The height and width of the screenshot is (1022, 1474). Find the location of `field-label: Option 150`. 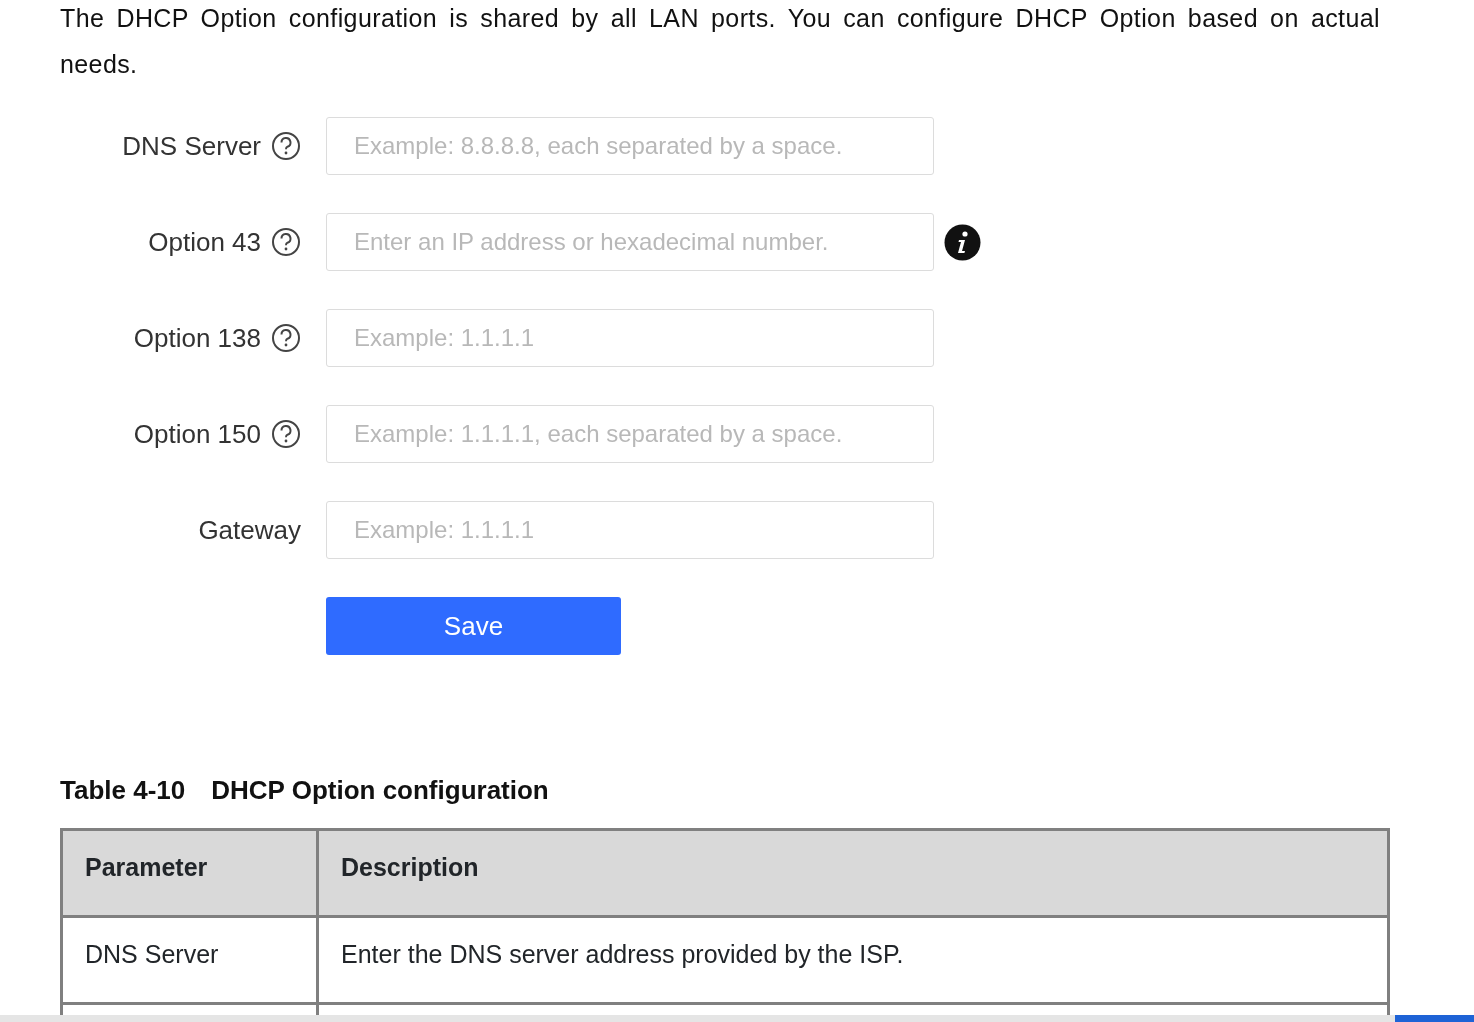

field-label: Option 150 is located at coordinates (197, 434).